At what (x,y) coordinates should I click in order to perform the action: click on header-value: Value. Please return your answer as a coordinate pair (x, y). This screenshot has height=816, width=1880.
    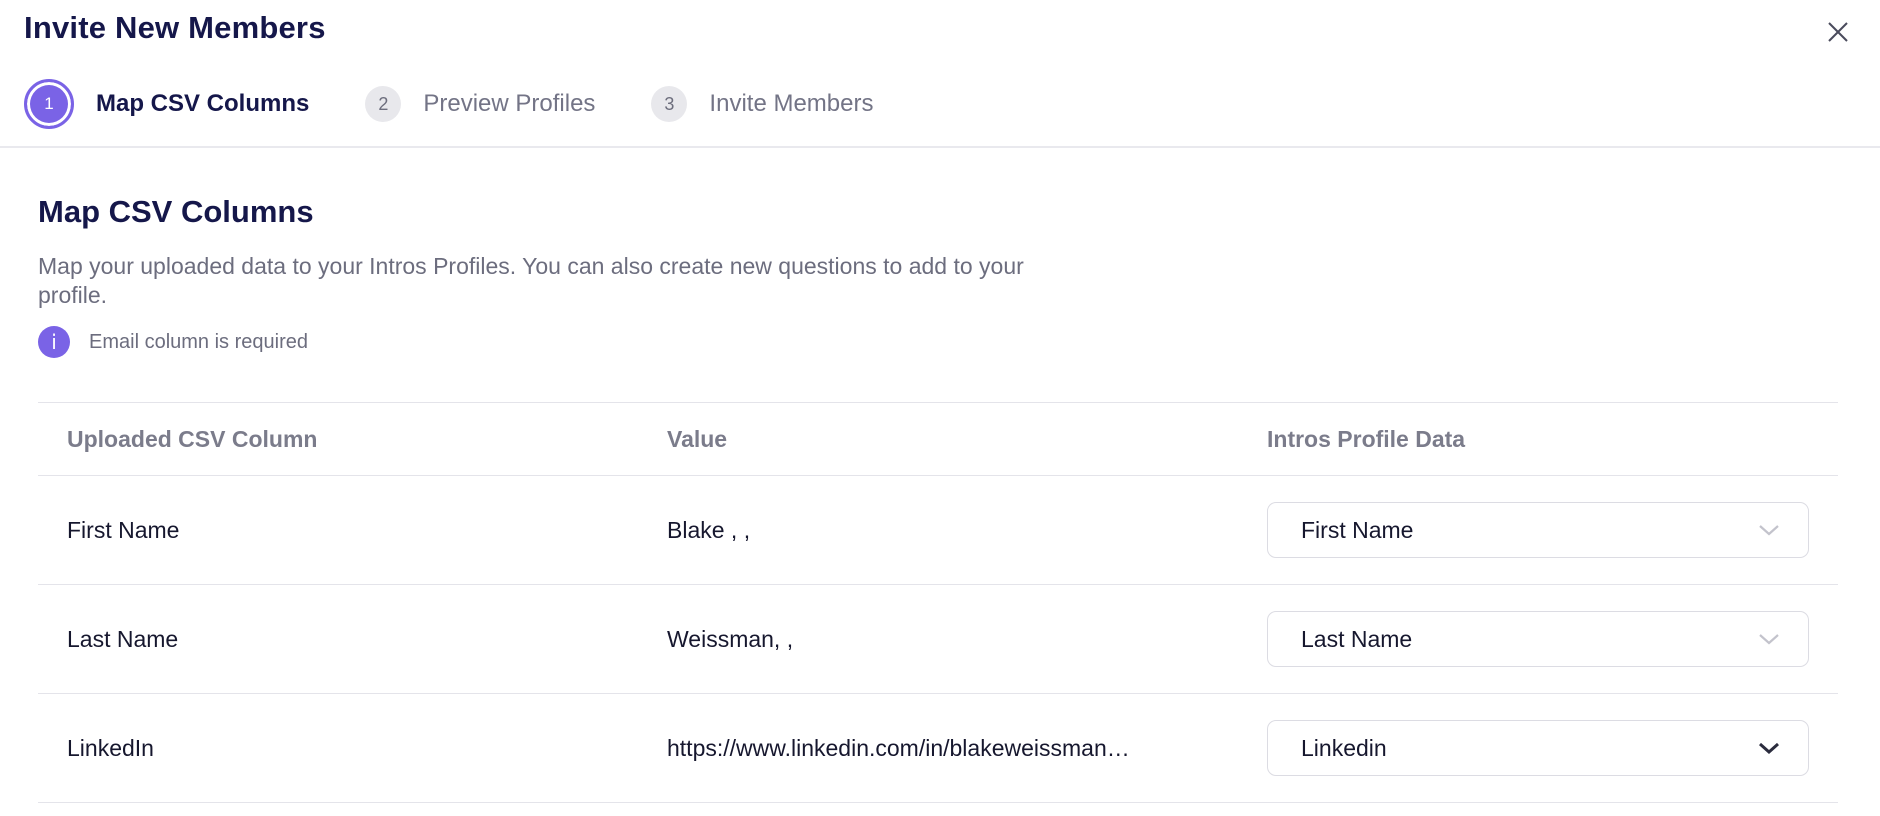
    Looking at the image, I should click on (697, 438).